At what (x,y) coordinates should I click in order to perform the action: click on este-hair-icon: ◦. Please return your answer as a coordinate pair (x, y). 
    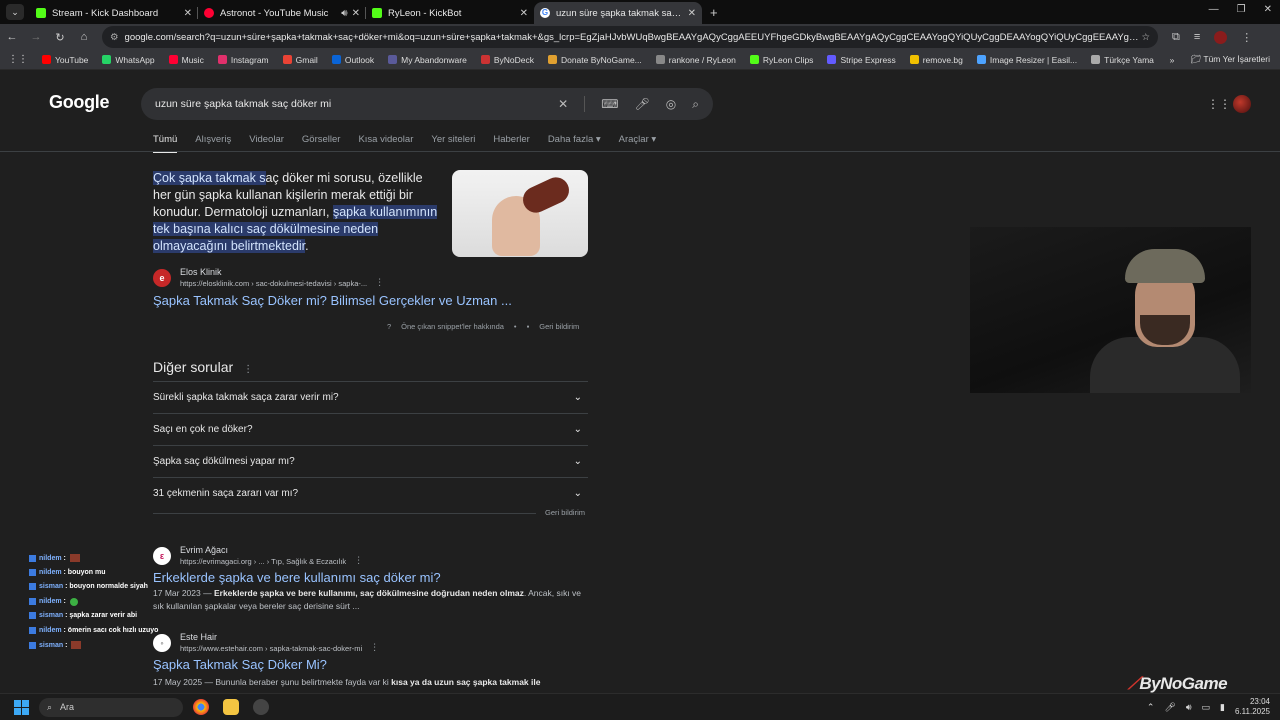
    Looking at the image, I should click on (162, 642).